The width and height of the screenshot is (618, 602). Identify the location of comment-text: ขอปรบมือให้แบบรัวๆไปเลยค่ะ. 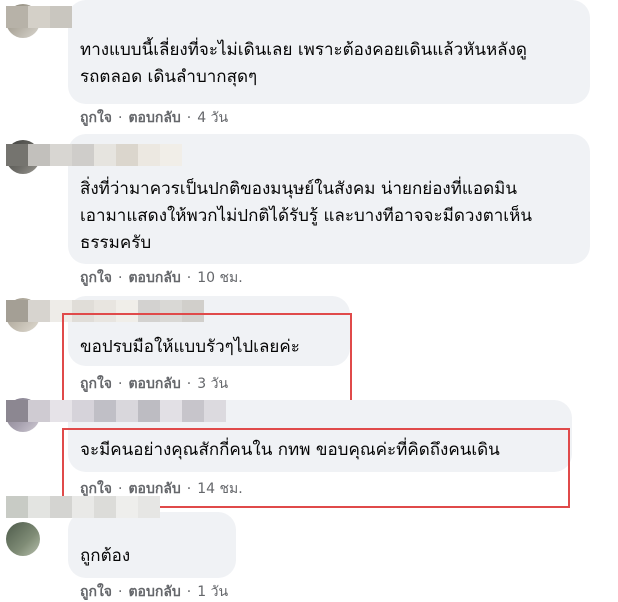
(190, 347).